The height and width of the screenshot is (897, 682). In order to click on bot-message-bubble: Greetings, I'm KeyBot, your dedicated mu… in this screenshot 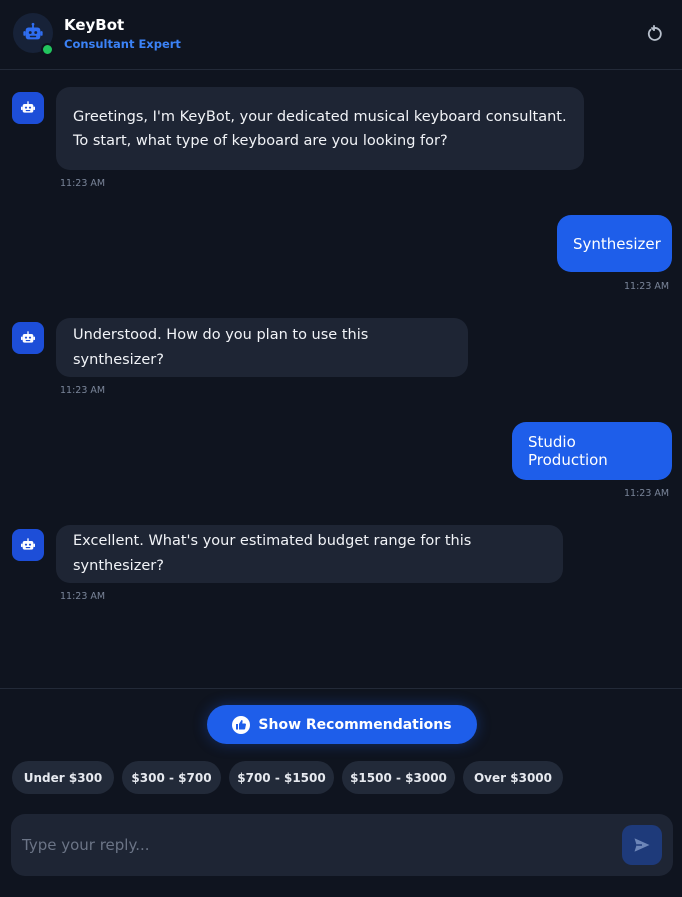, I will do `click(320, 128)`.